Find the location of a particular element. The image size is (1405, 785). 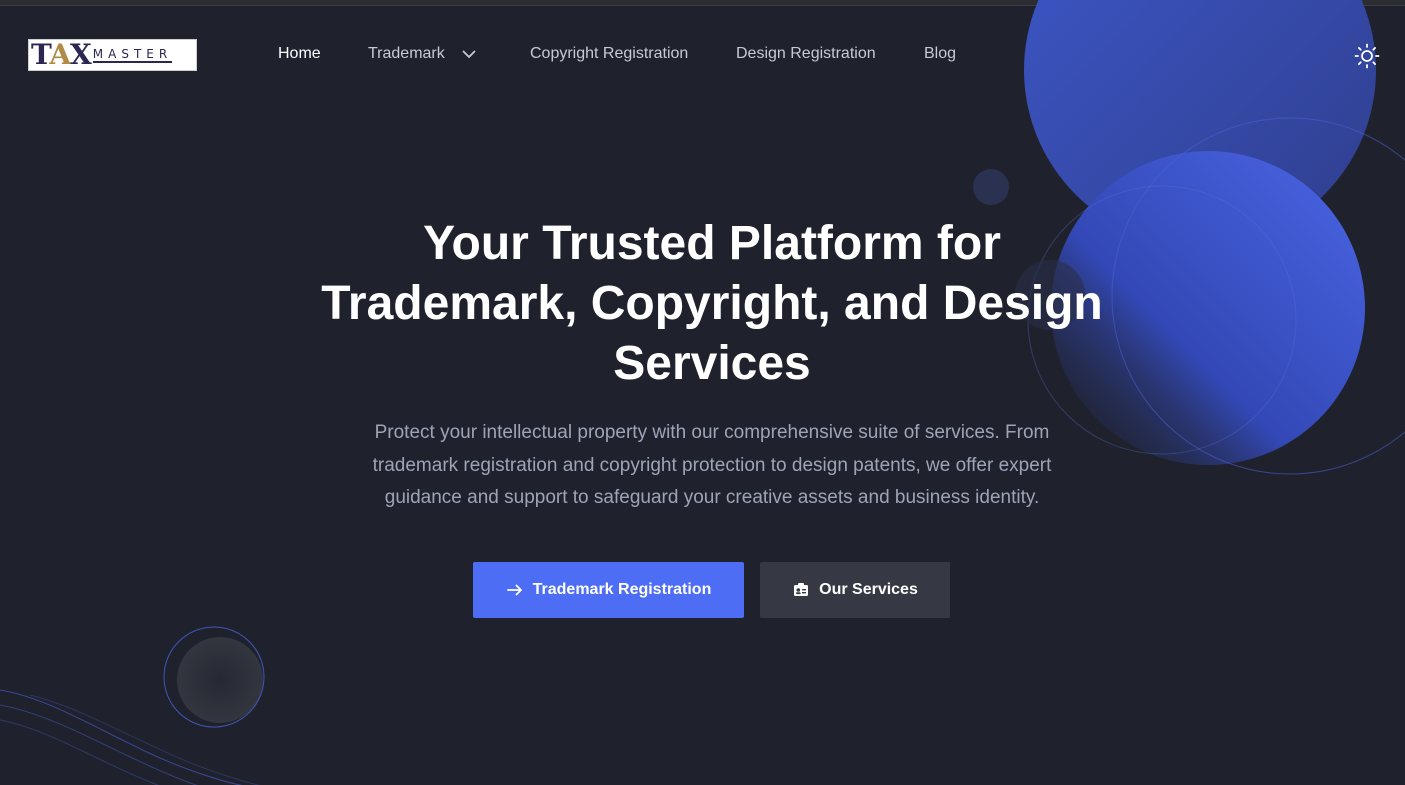

nav-item-home: Home is located at coordinates (299, 54).